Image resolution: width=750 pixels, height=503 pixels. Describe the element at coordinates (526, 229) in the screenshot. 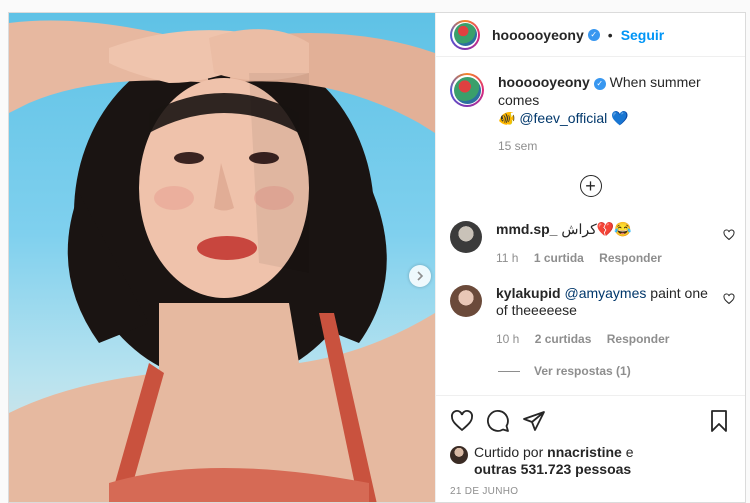

I see `comment-username: mmd.sp_` at that location.